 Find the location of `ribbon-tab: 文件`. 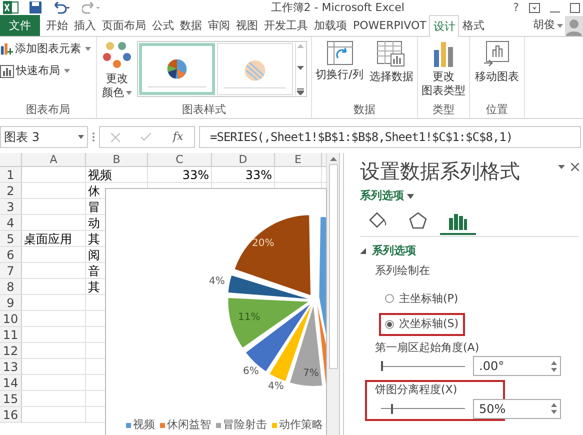

ribbon-tab: 文件 is located at coordinates (20, 25).